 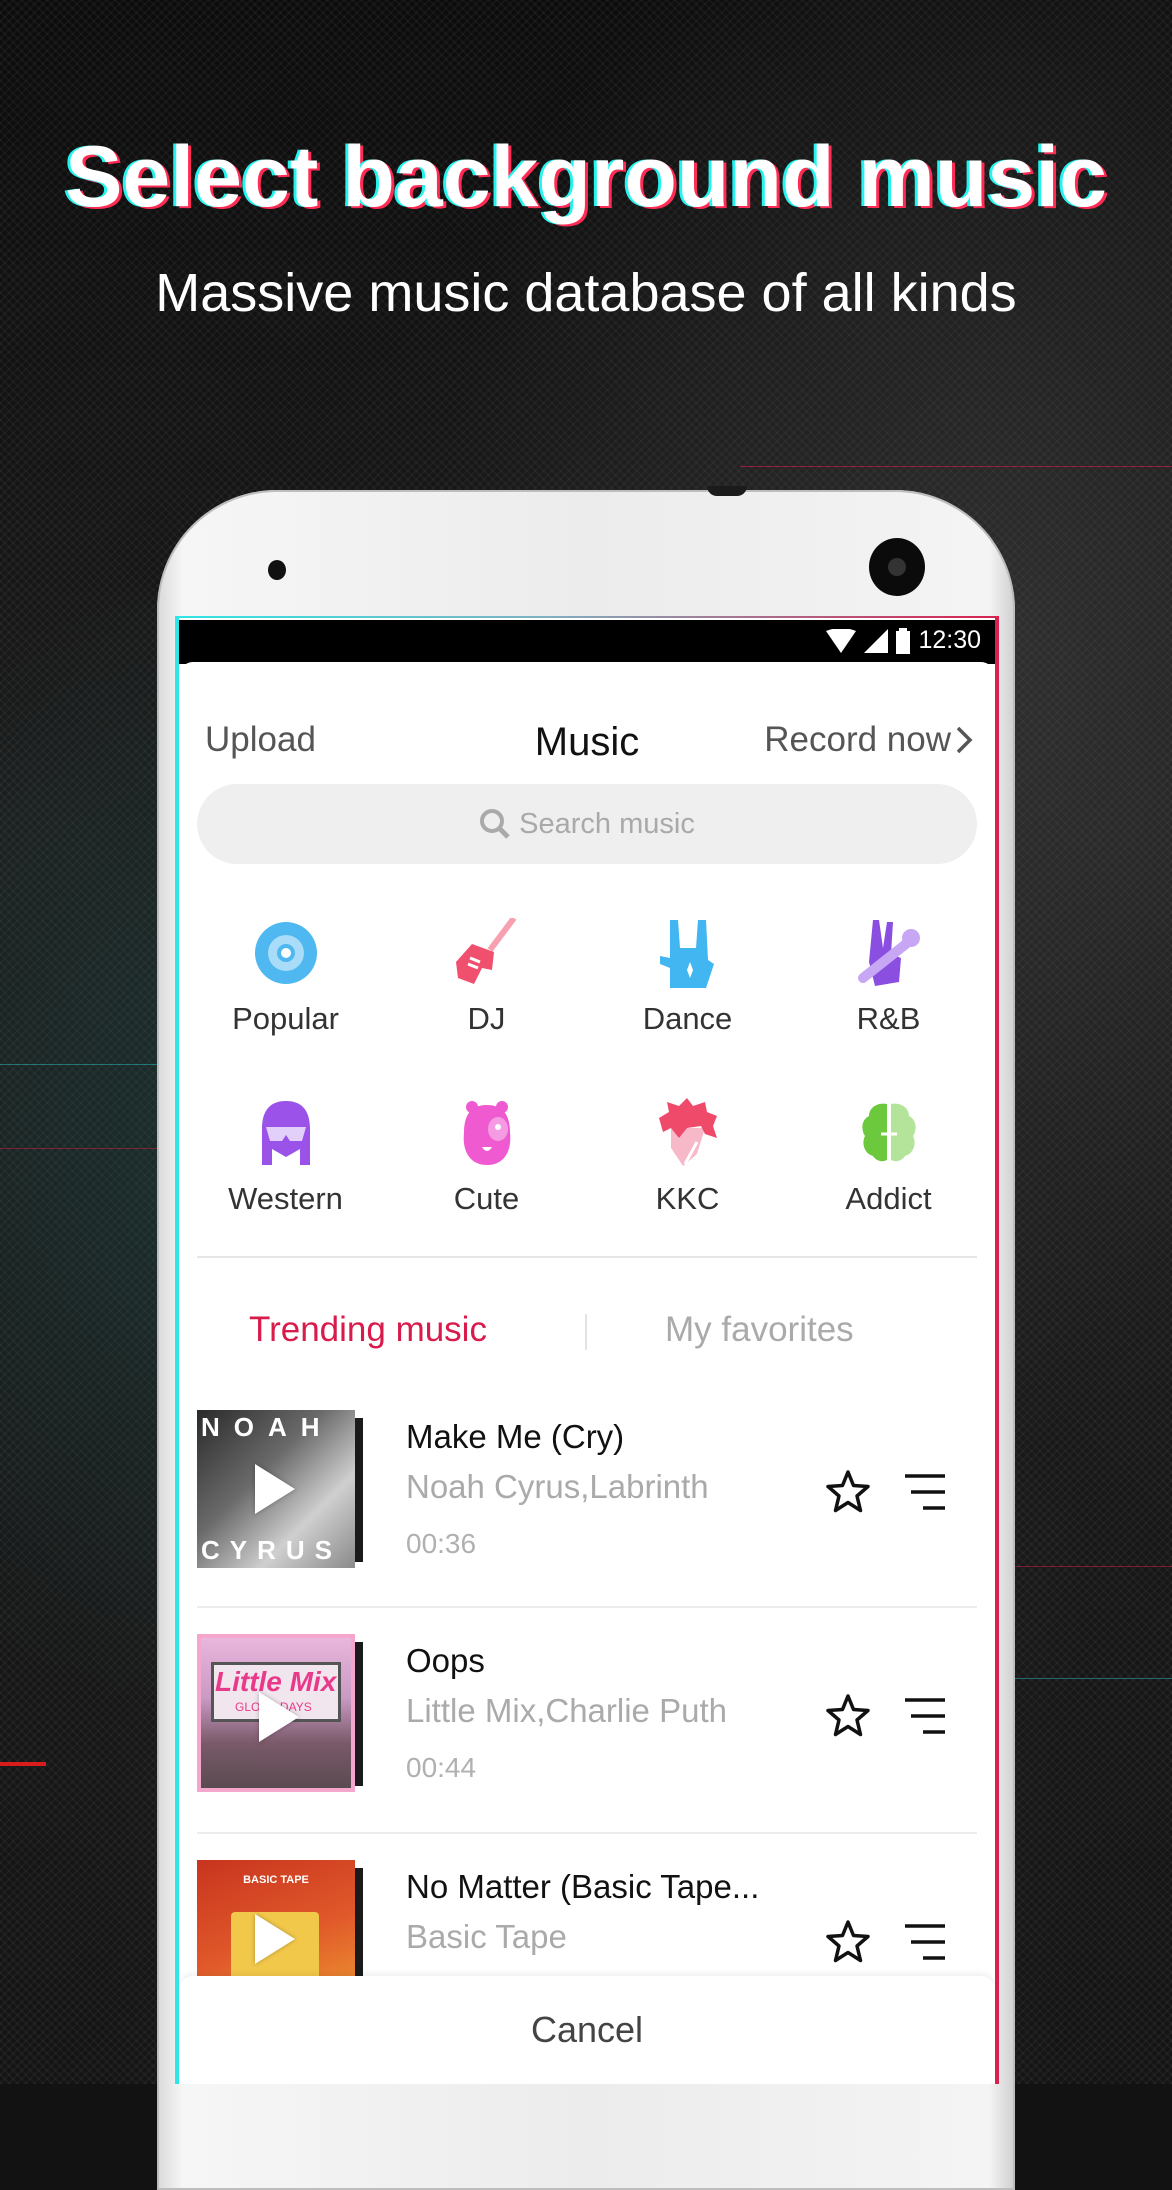 What do you see at coordinates (485, 951) in the screenshot?
I see `guitar-icon` at bounding box center [485, 951].